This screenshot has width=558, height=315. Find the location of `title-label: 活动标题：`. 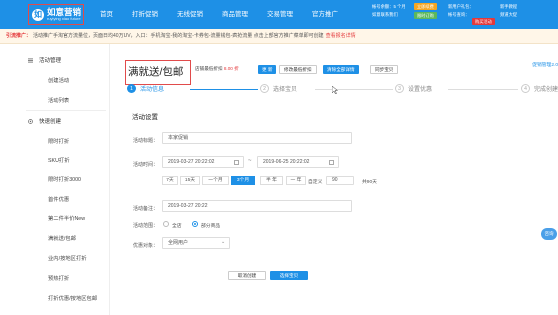

title-label: 活动标题： is located at coordinates (146, 141).